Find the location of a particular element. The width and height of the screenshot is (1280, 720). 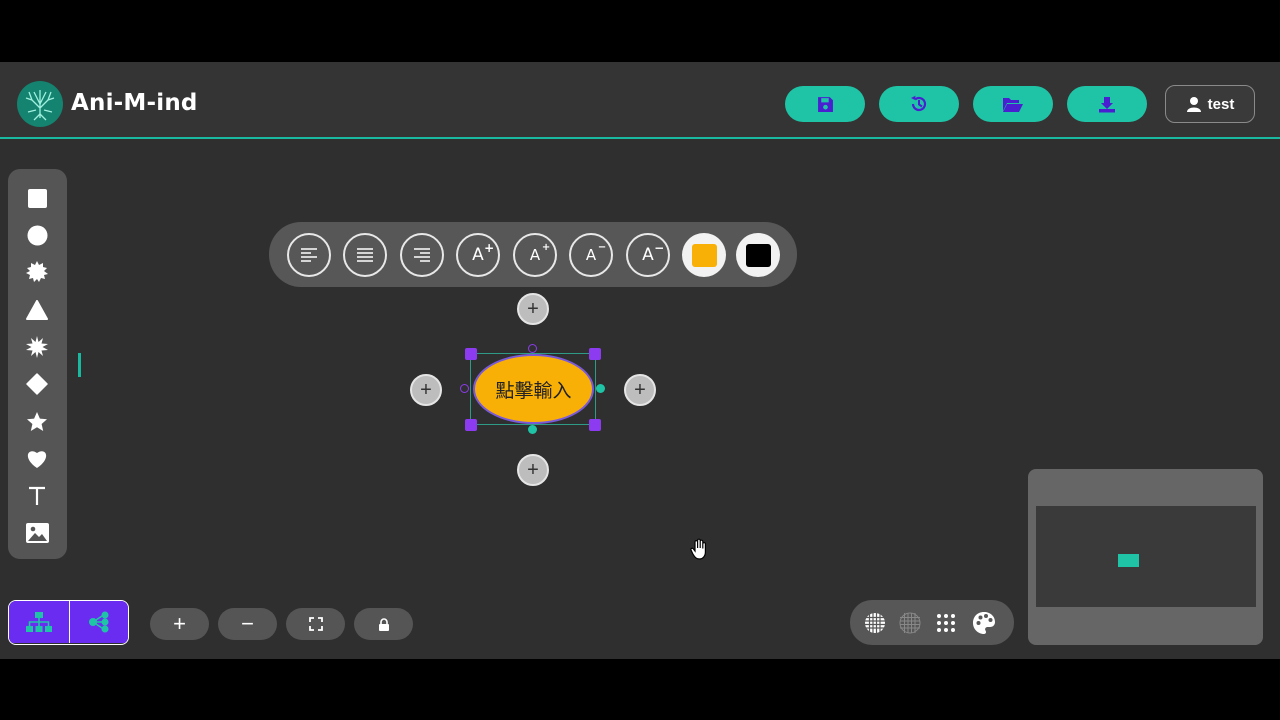

heart-shape-icon is located at coordinates (37, 459).